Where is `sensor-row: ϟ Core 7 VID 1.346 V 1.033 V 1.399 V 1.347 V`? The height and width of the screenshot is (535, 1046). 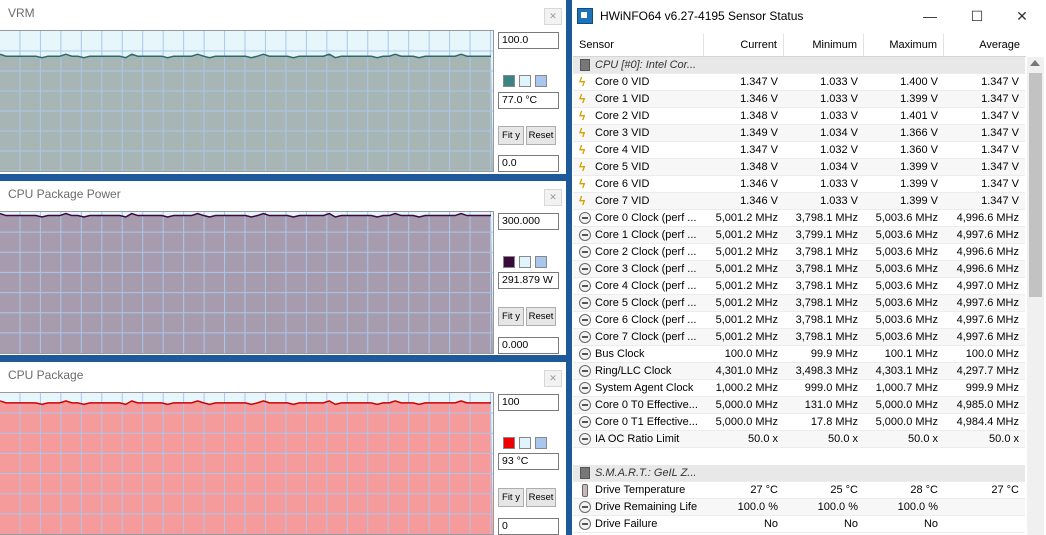 sensor-row: ϟ Core 7 VID 1.346 V 1.033 V 1.399 V 1.347 V is located at coordinates (799, 201).